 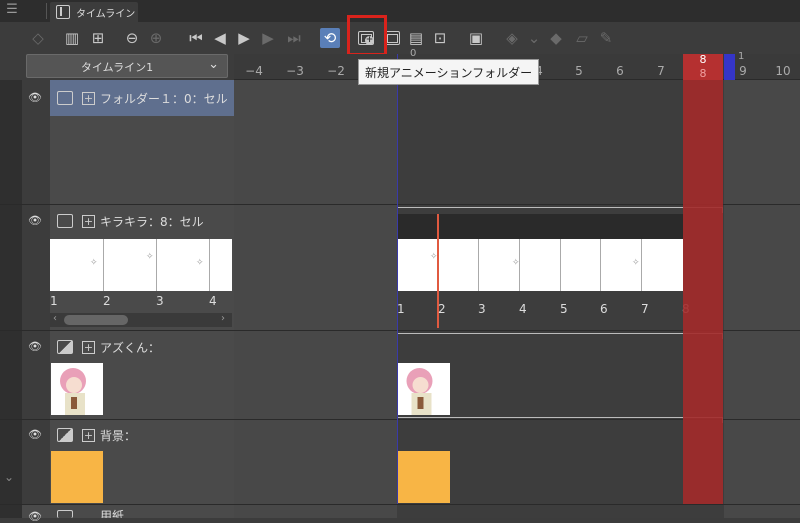 I want to click on zoom-in-icon: ⊕, so click(x=156, y=38).